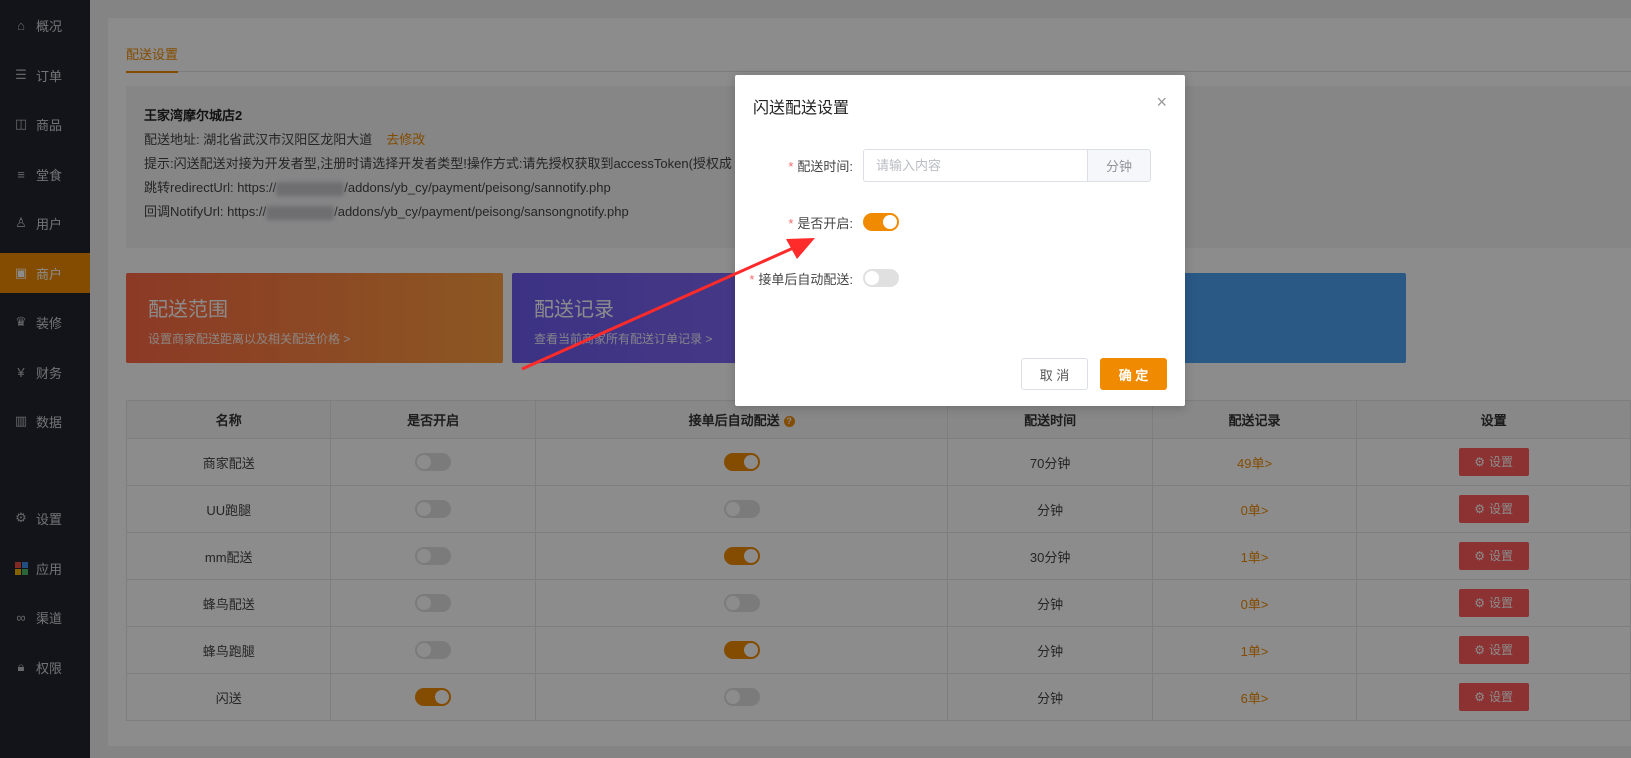 The image size is (1631, 758). Describe the element at coordinates (825, 223) in the screenshot. I see `label-text: 是否开启:` at that location.